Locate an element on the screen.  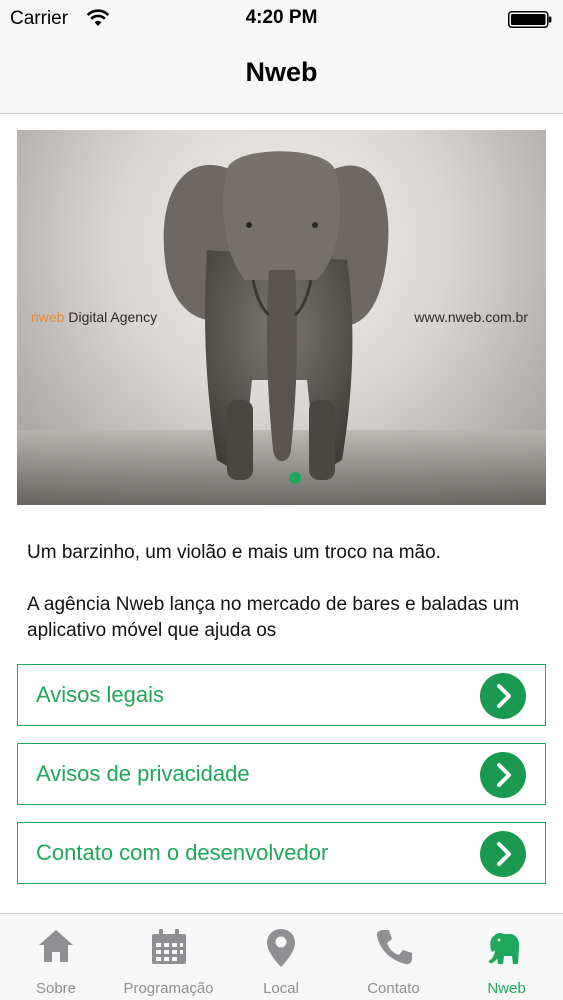
tab-programacao: Programação is located at coordinates (168, 957).